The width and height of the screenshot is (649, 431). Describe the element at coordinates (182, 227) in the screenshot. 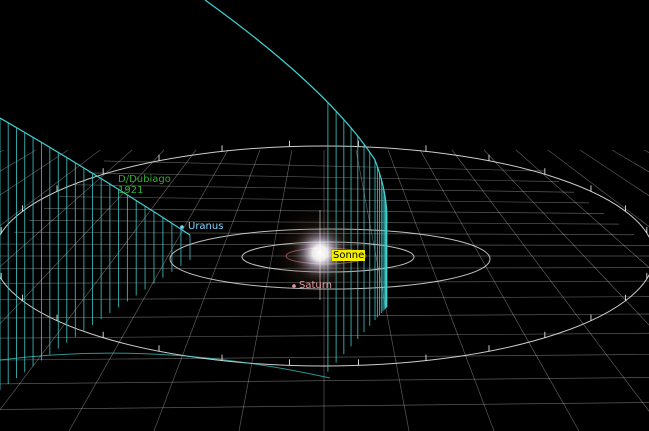

I see `uranus-marker` at that location.